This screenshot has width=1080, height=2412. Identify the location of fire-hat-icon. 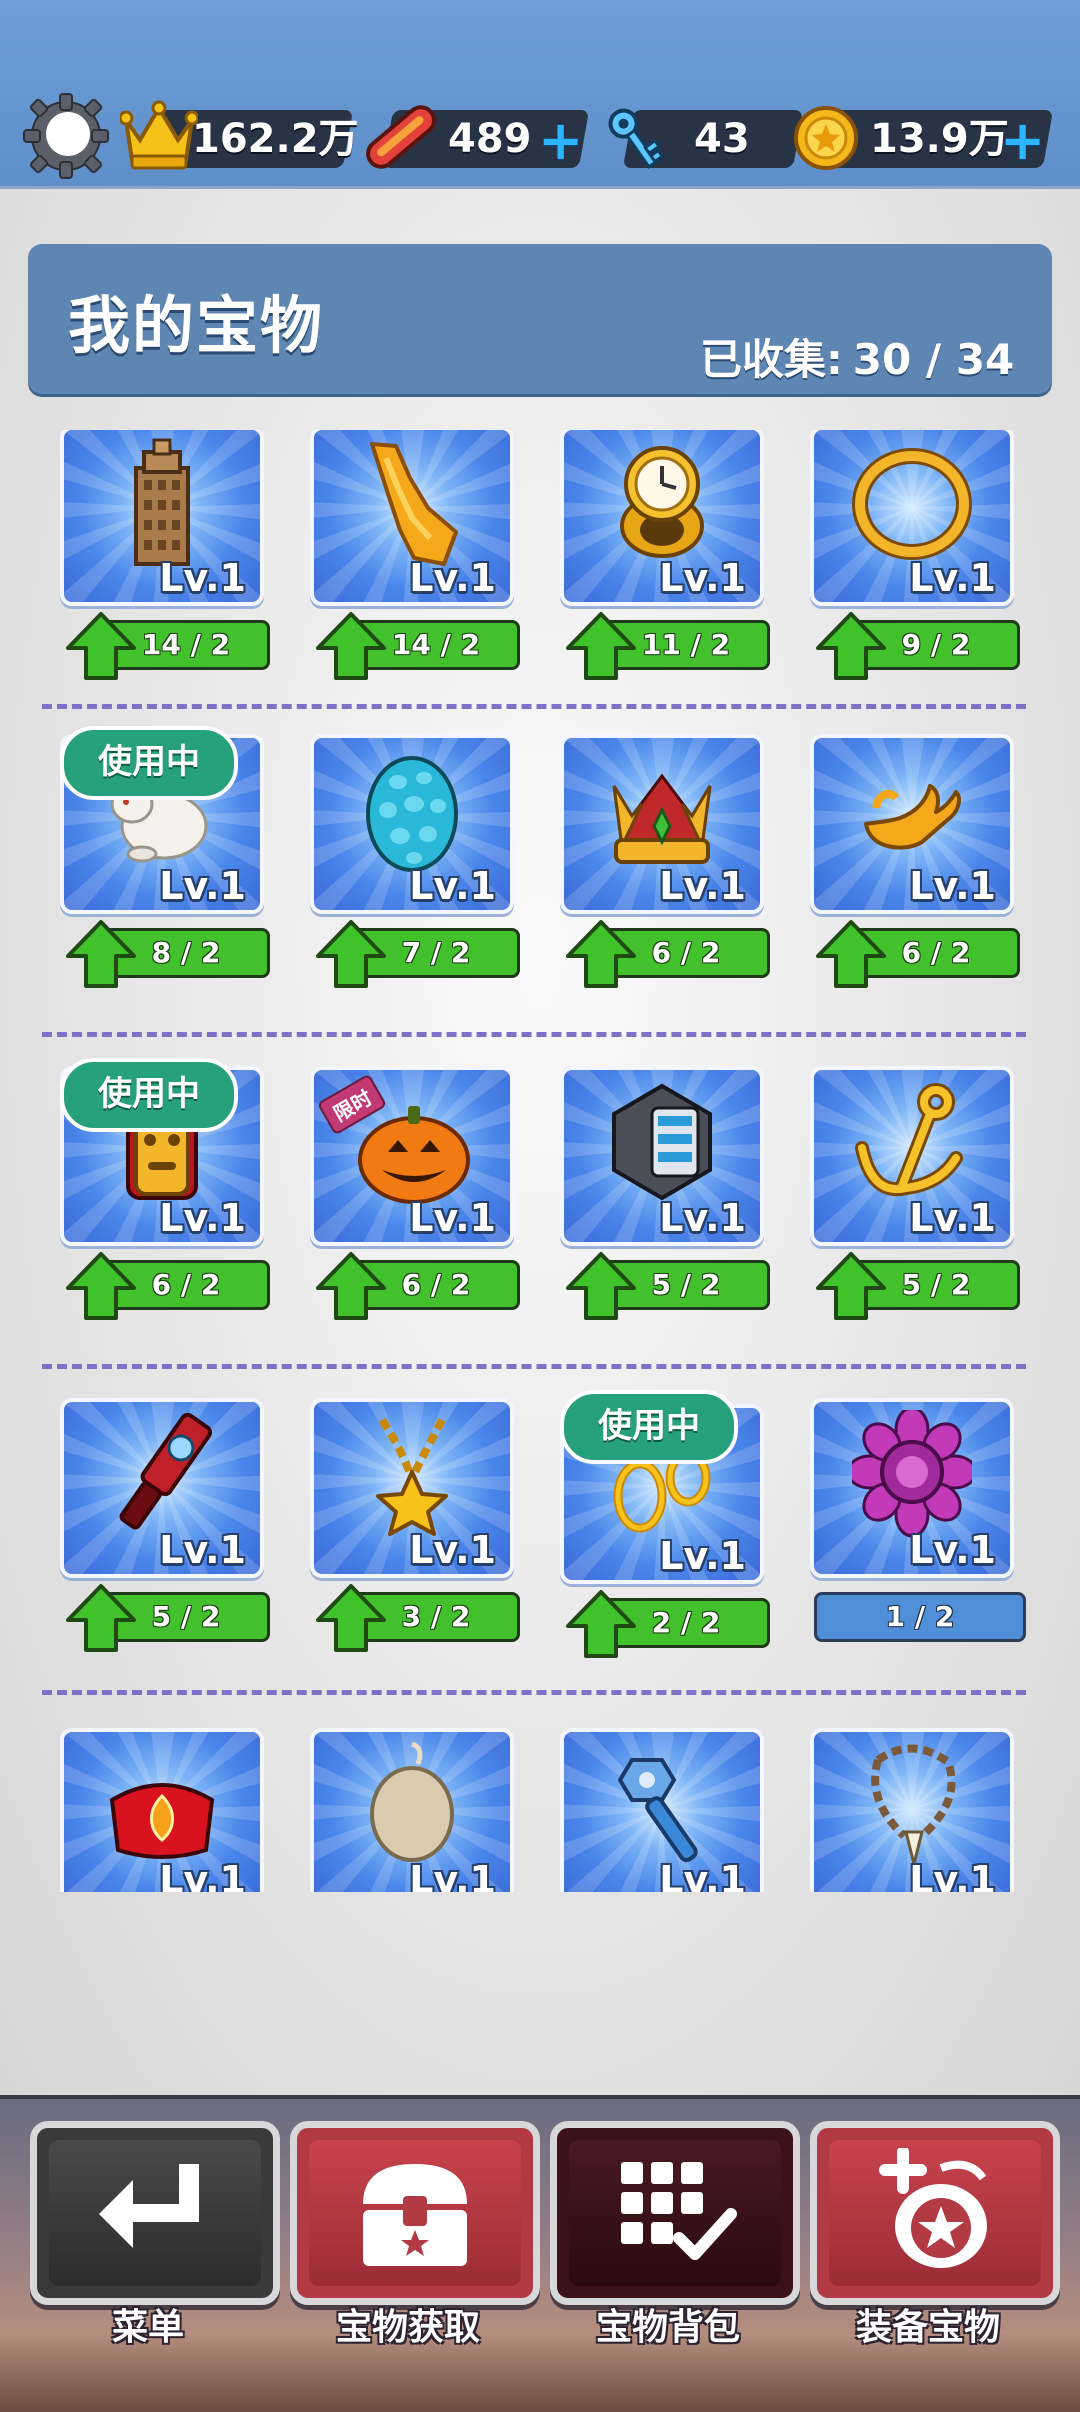
(162, 1821).